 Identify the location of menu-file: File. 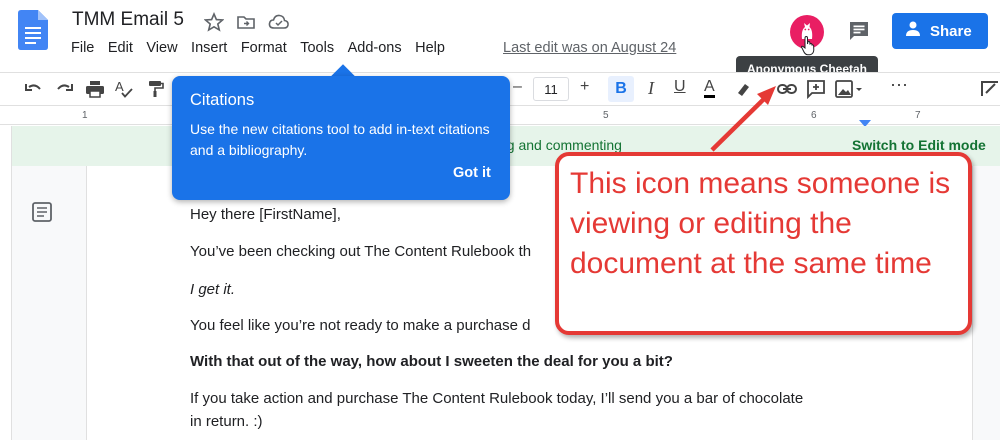
(82, 48).